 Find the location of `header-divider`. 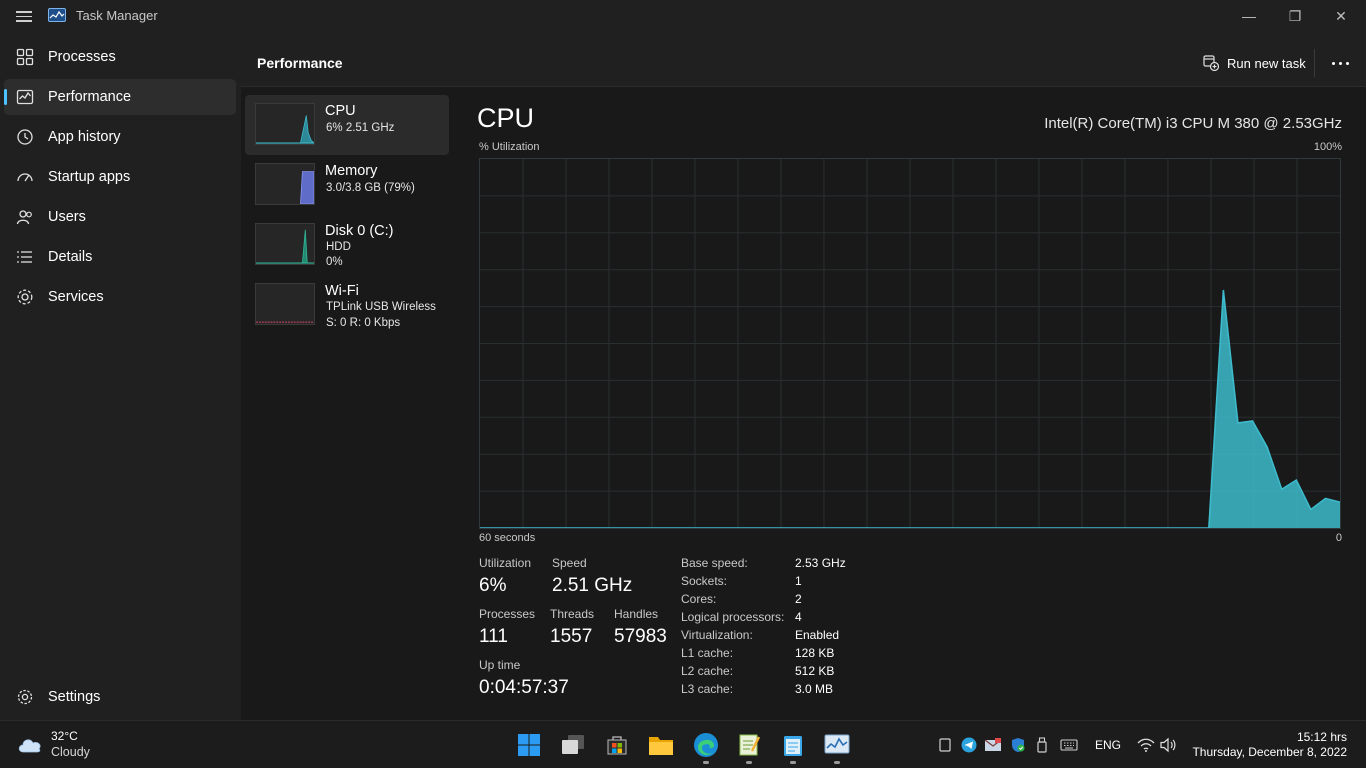

header-divider is located at coordinates (1314, 63).